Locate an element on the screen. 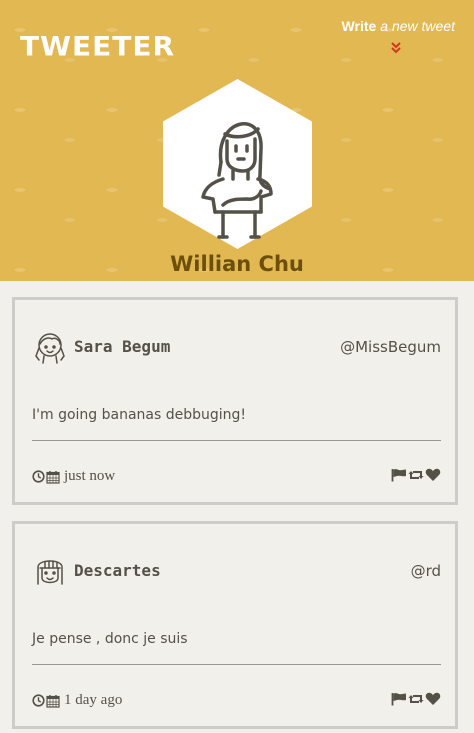  profile-avatar is located at coordinates (237, 164).